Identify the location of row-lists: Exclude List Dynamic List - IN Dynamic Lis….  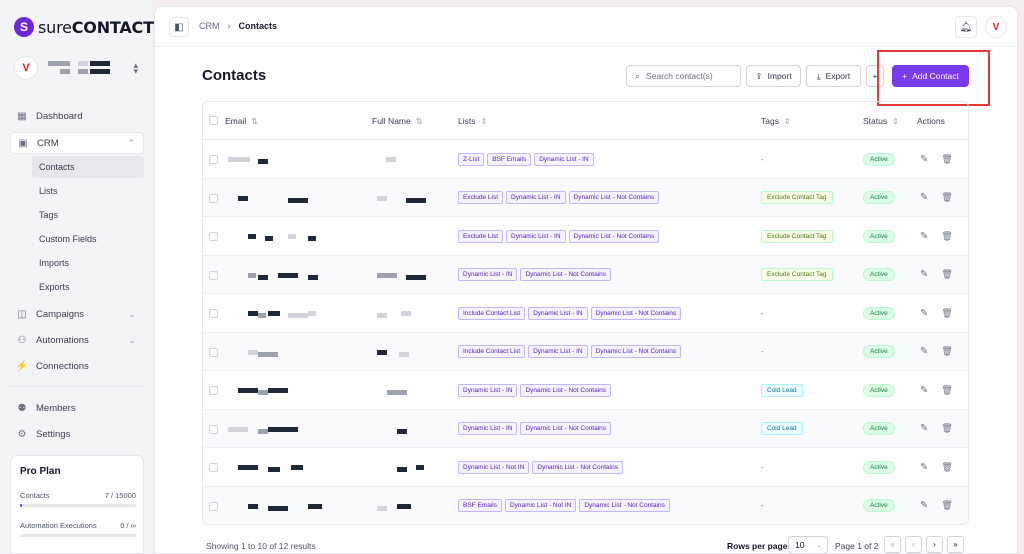
(559, 236).